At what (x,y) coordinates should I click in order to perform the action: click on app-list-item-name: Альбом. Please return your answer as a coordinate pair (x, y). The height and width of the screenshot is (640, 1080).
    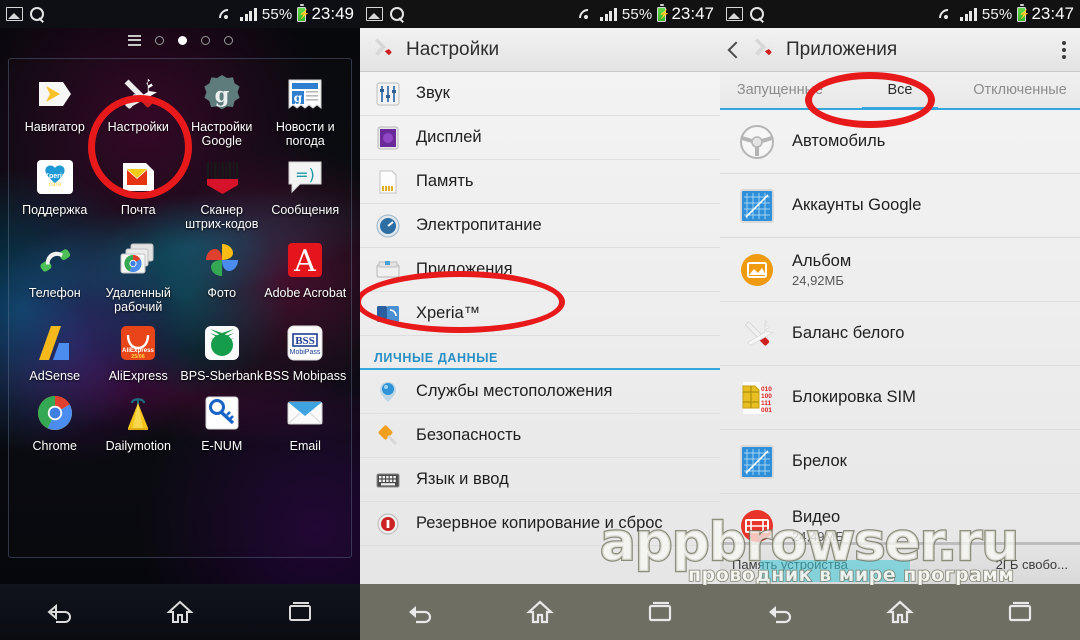
    Looking at the image, I should click on (822, 260).